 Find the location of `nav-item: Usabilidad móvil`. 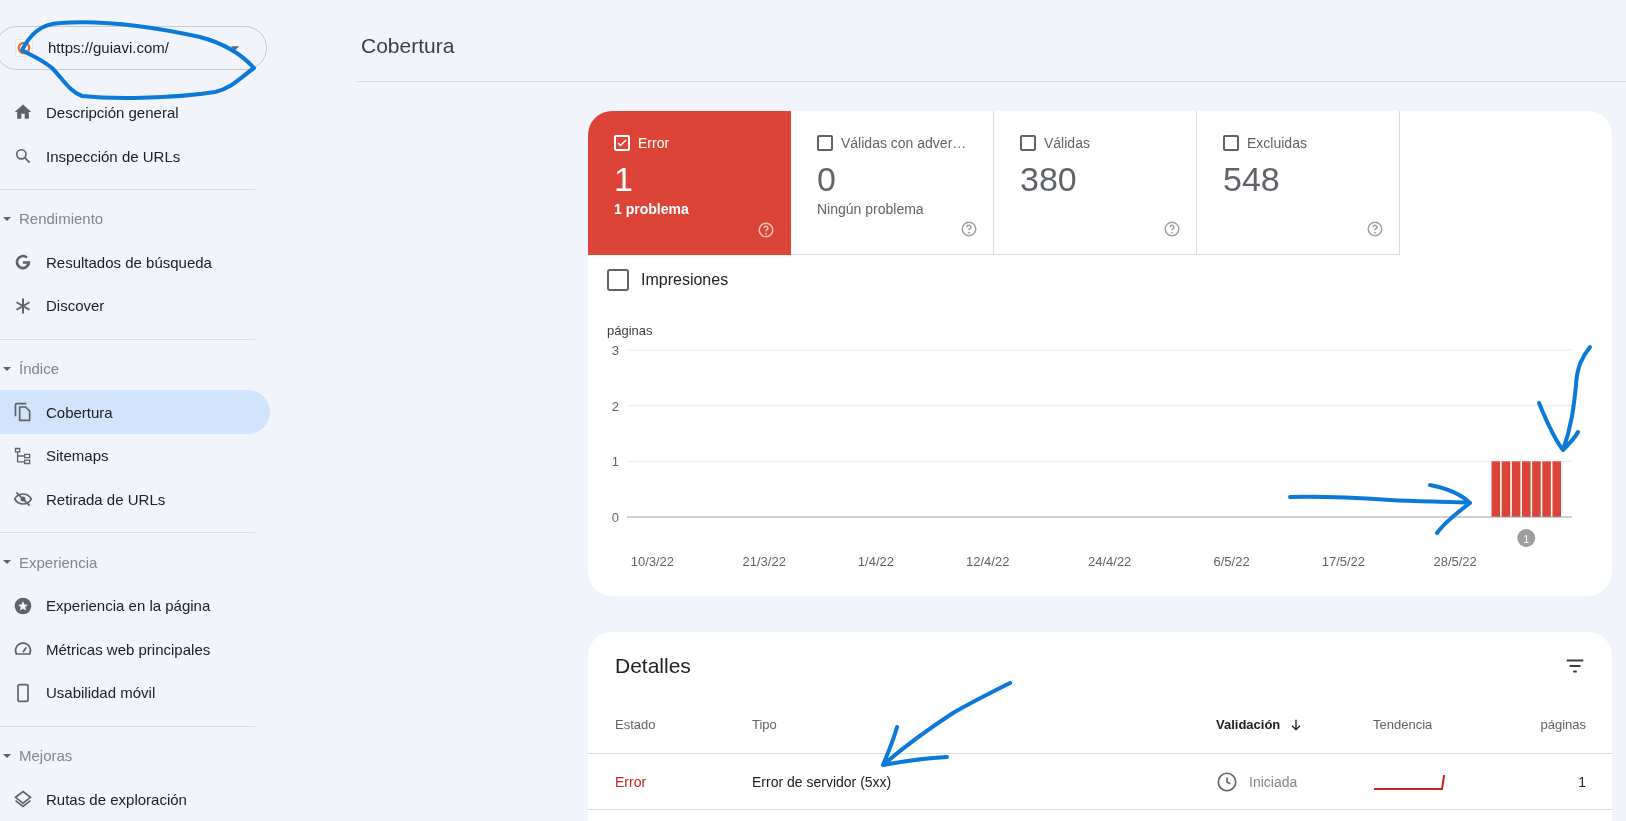

nav-item: Usabilidad móvil is located at coordinates (135, 693).